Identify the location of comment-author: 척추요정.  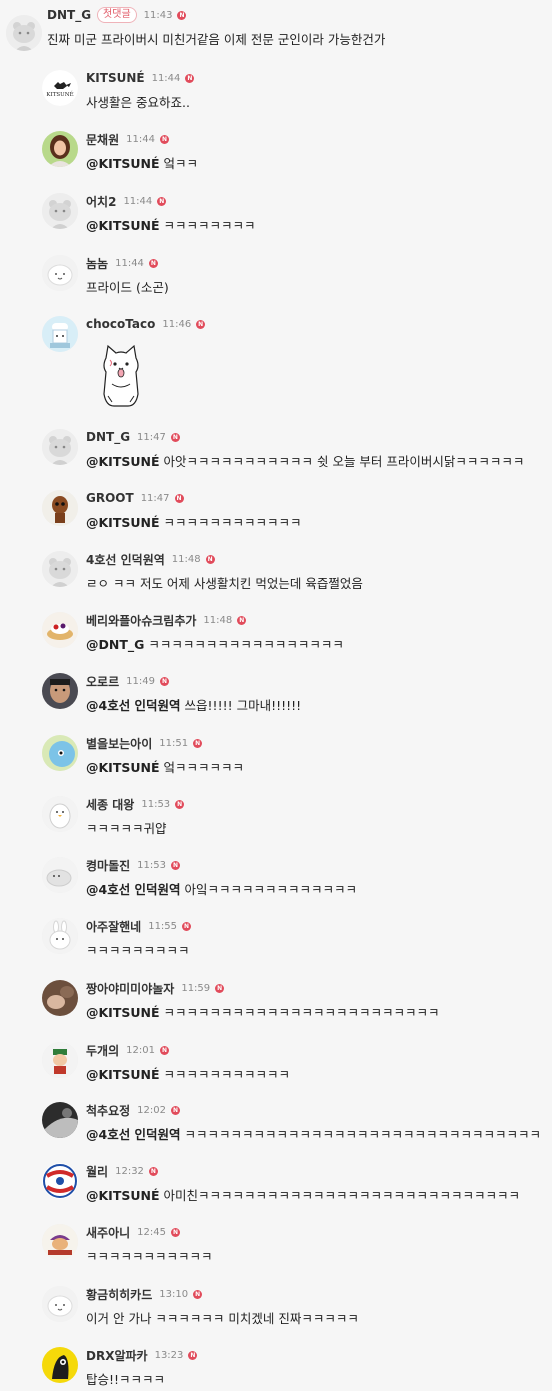
(108, 1110).